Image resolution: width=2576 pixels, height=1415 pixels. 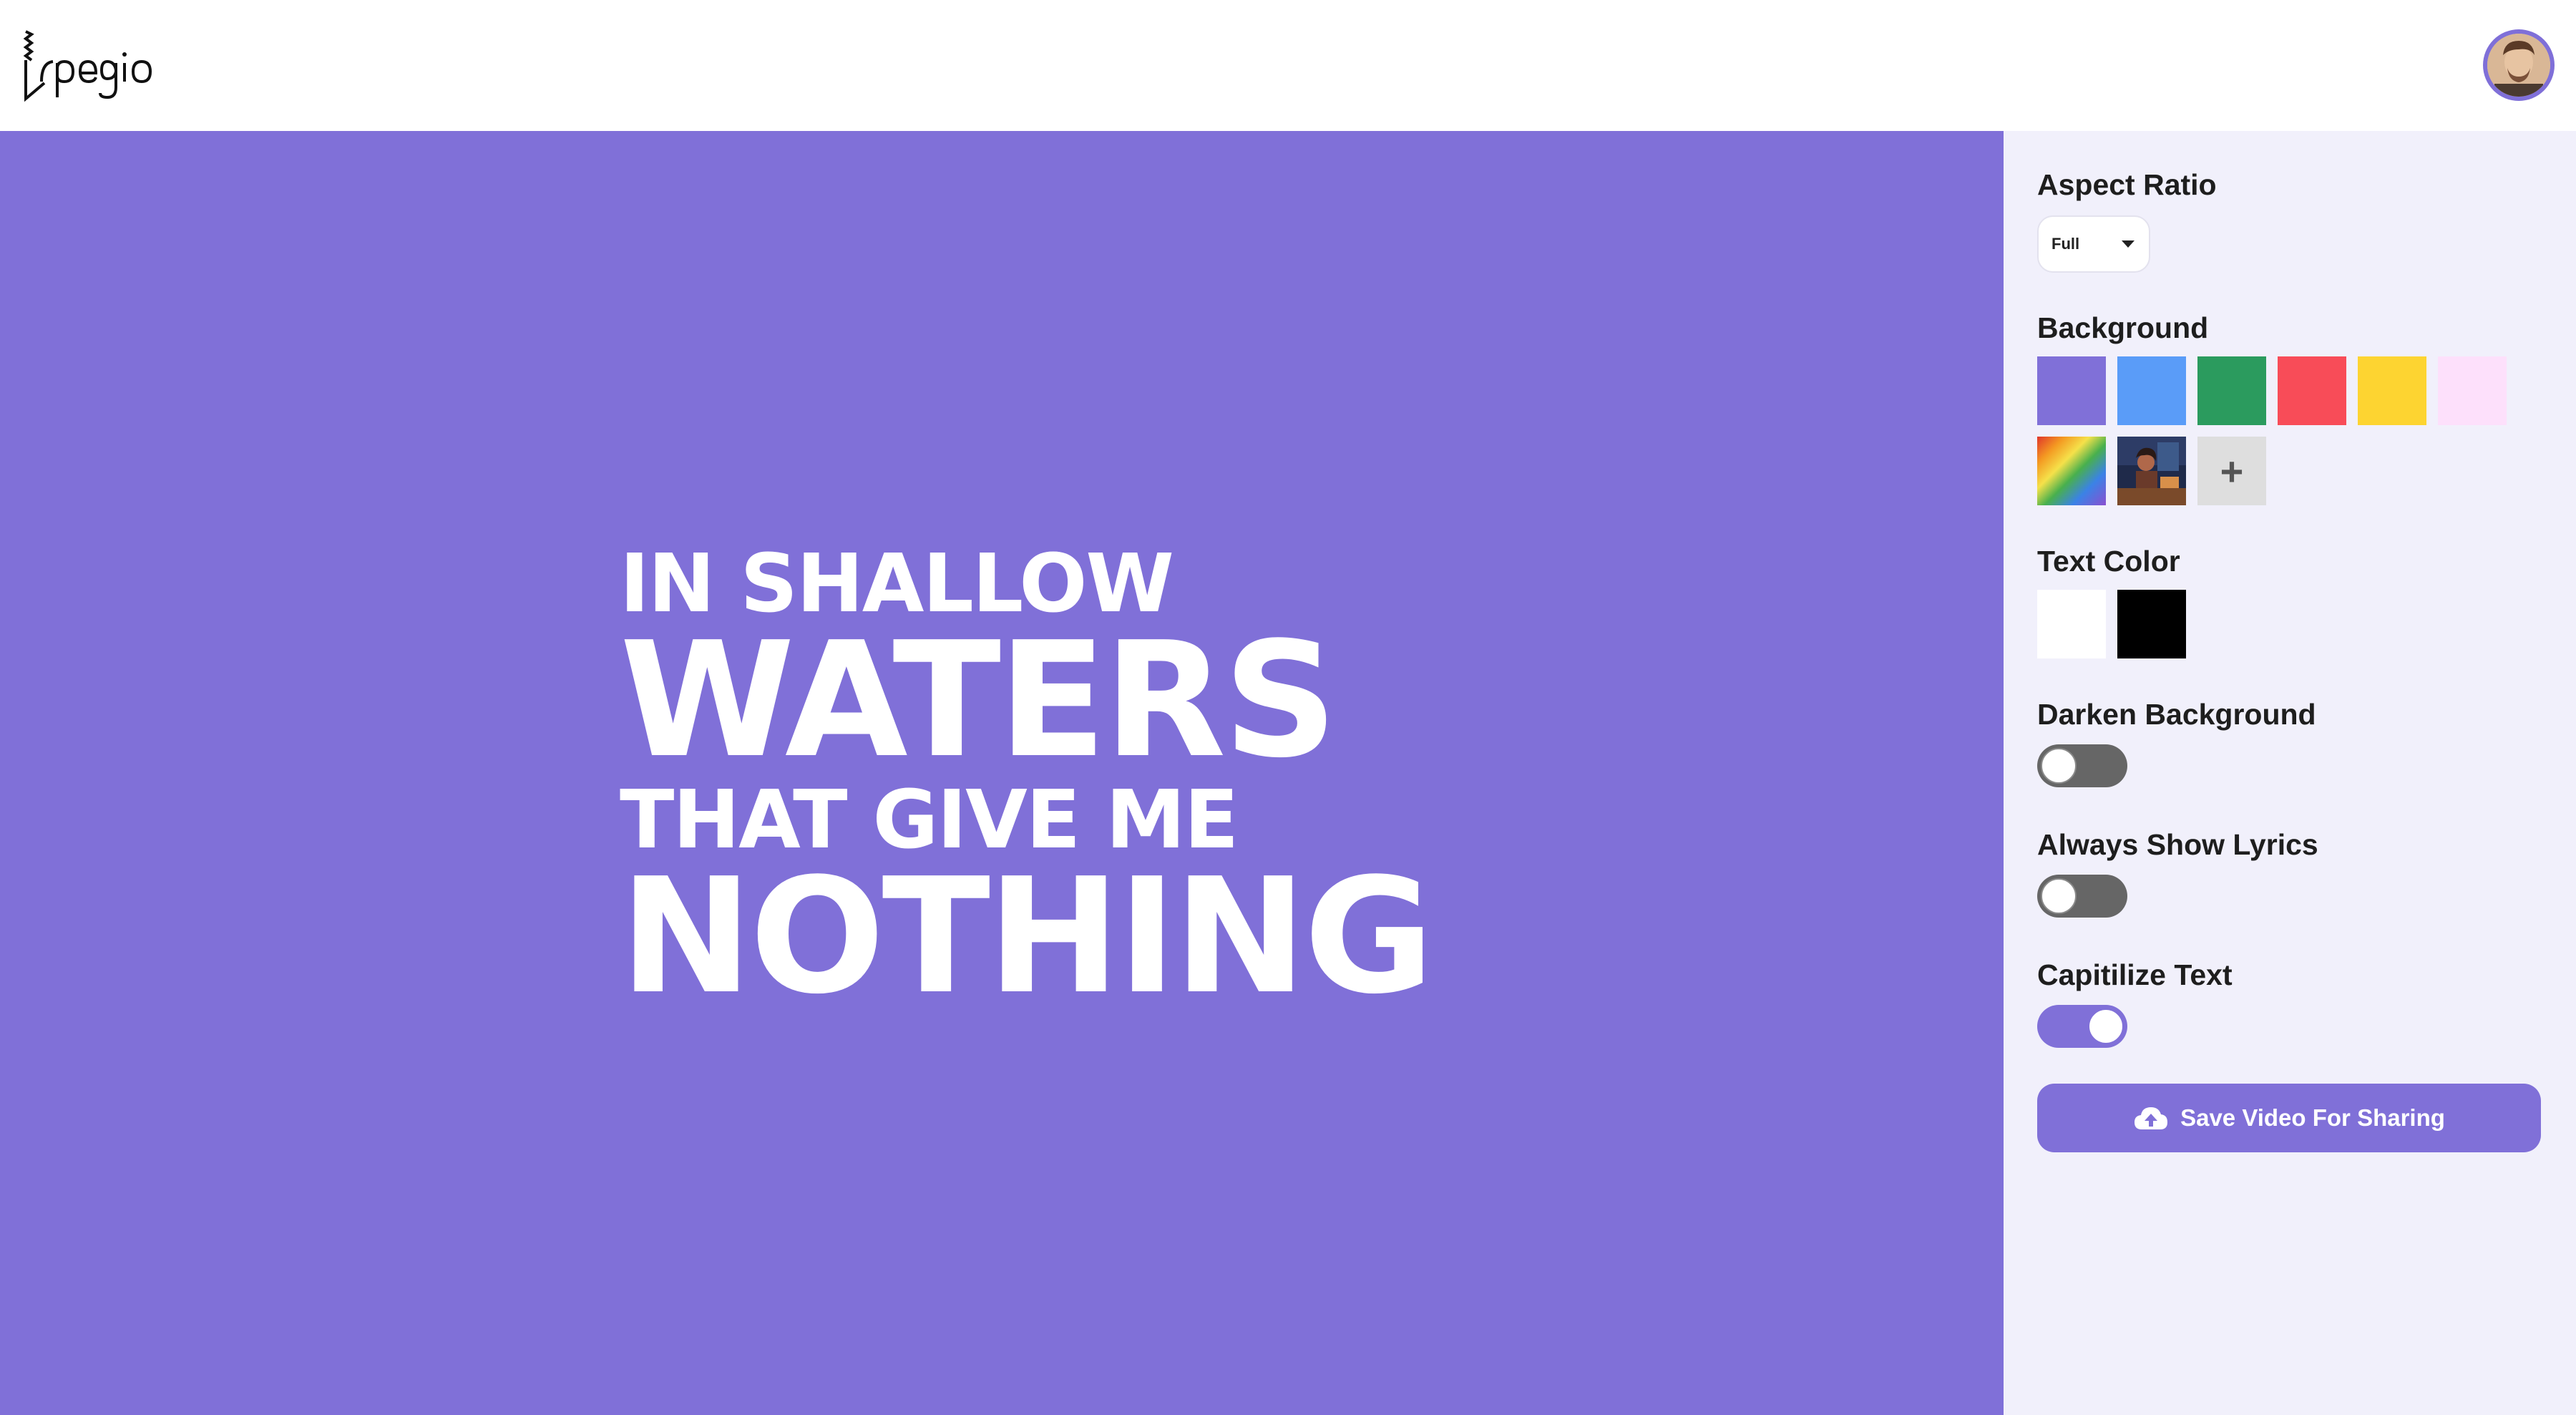 What do you see at coordinates (2082, 896) in the screenshot?
I see `always-show-lyrics-toggle` at bounding box center [2082, 896].